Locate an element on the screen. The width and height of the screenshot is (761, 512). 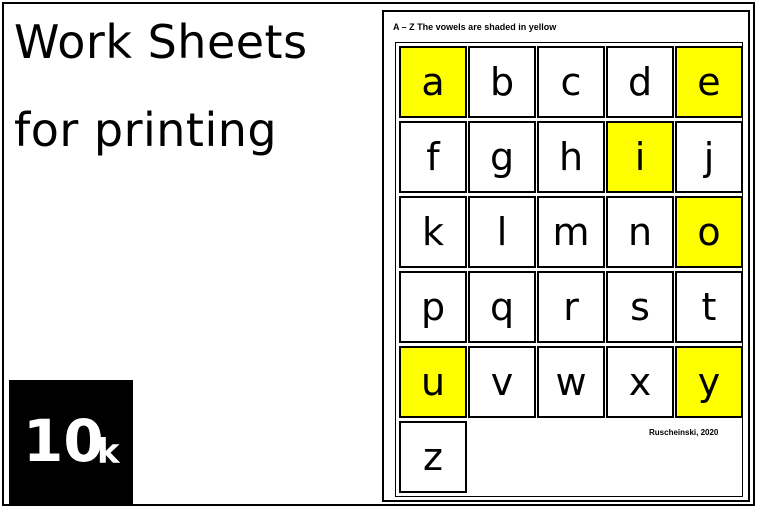
letter-cell-g: g is located at coordinates (502, 157).